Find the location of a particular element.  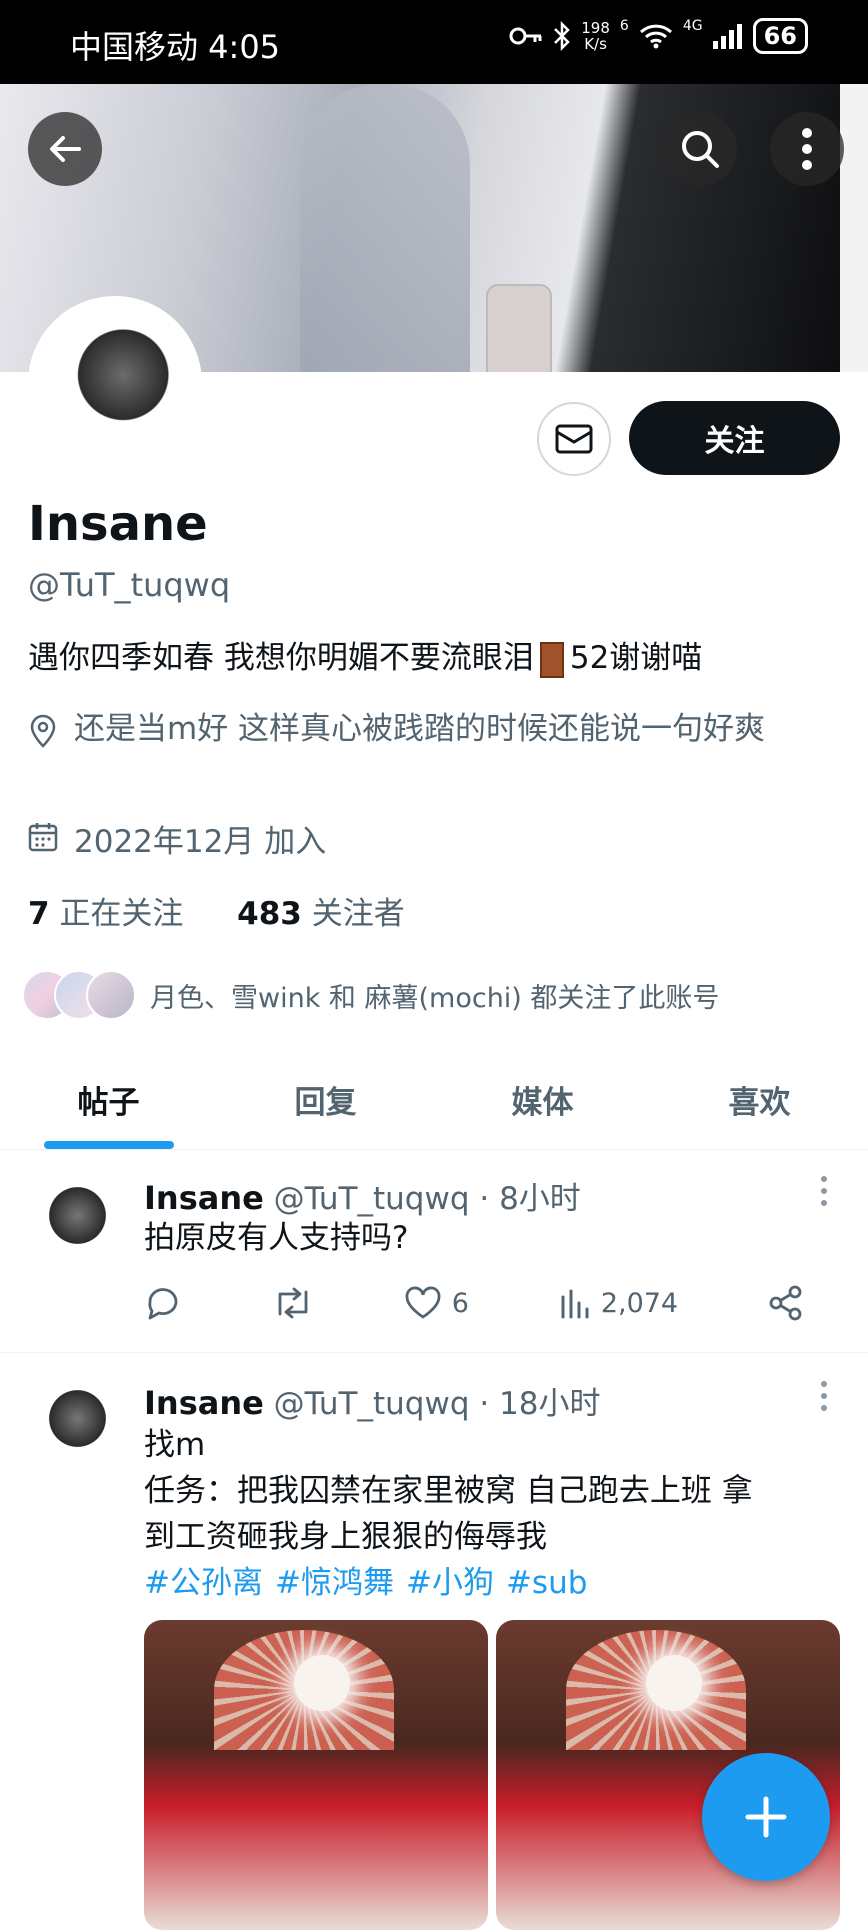

status-icons: 198 K/s 6 4G 66 is located at coordinates (658, 36).